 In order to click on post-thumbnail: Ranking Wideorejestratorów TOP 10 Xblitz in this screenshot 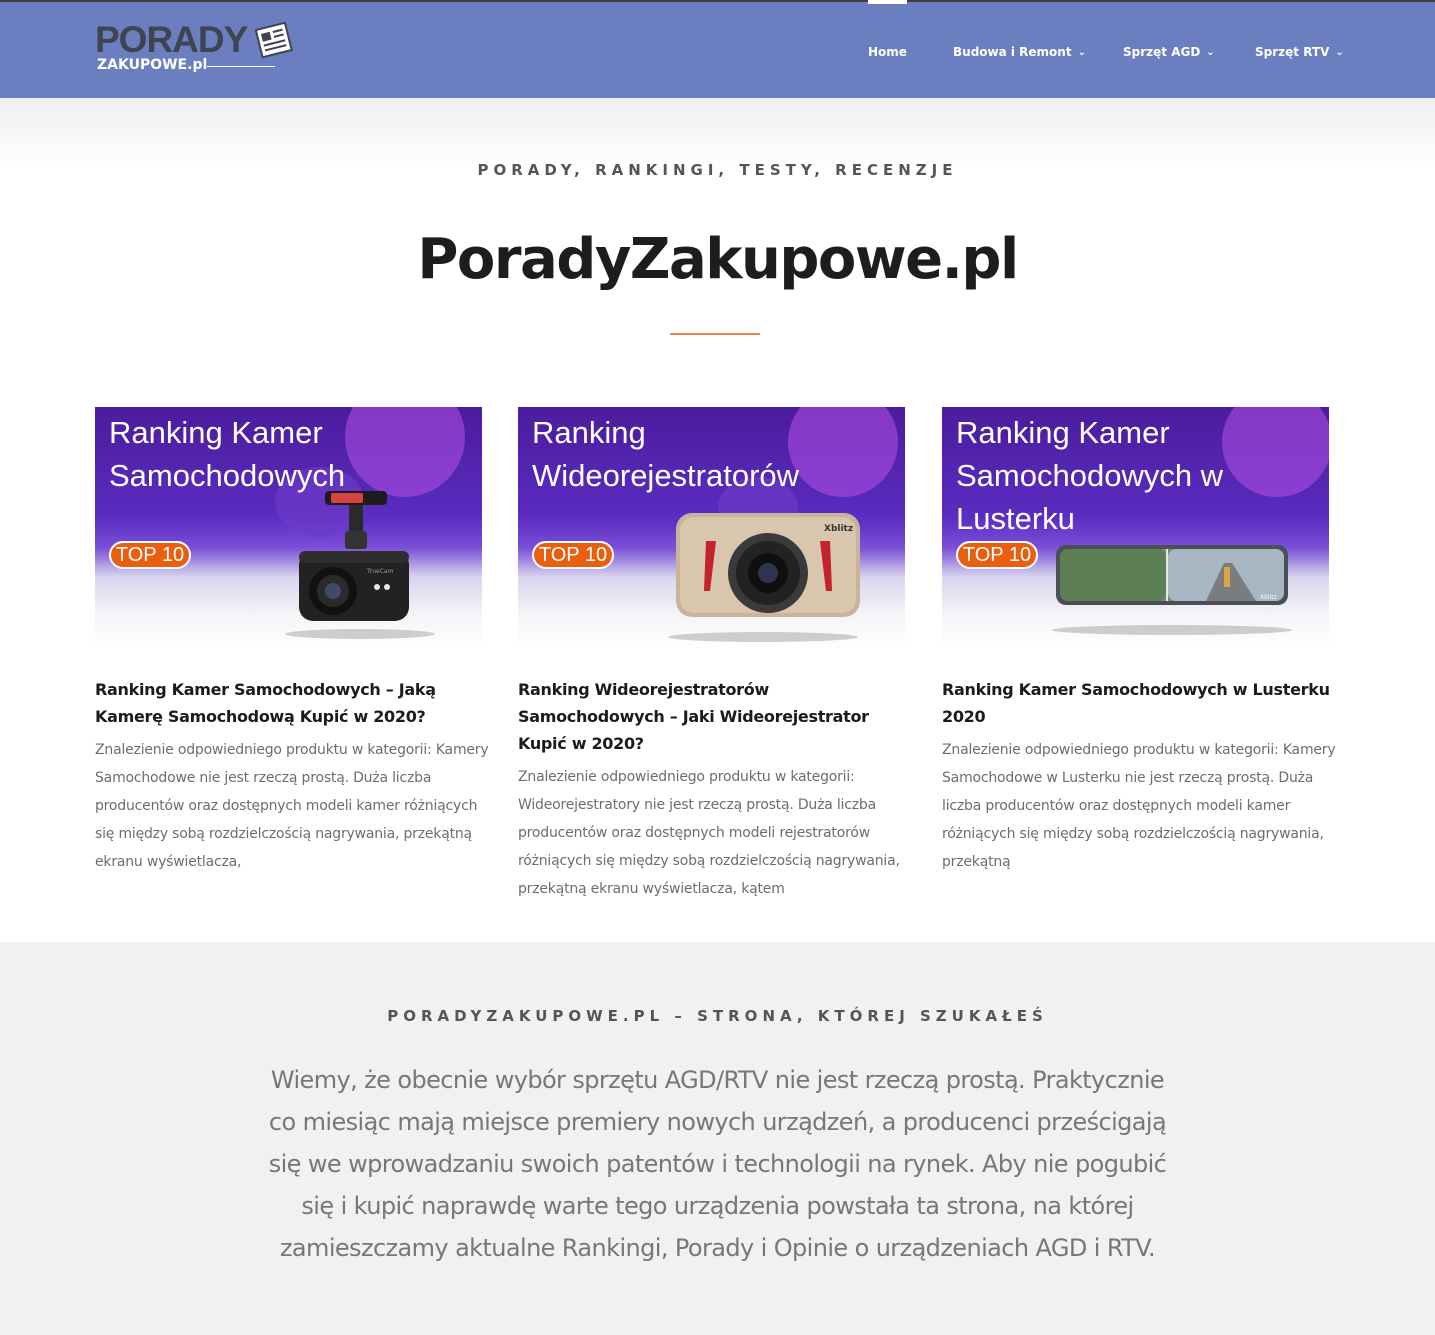, I will do `click(711, 528)`.